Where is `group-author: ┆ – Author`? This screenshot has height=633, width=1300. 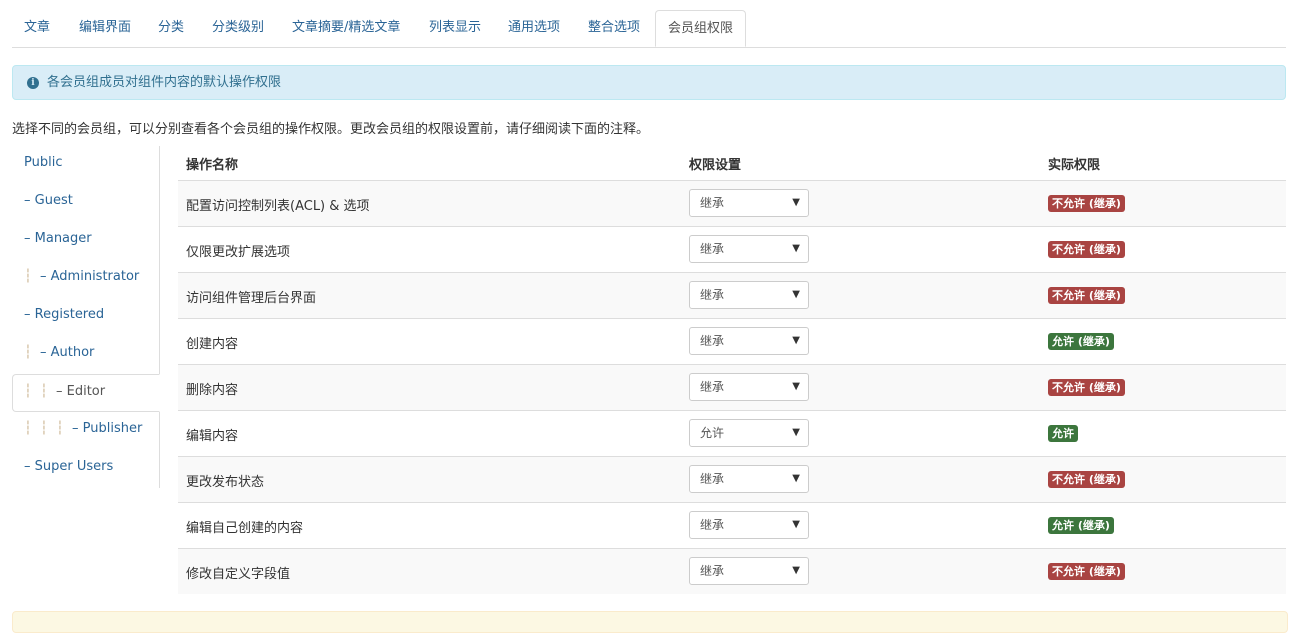
group-author: ┆ – Author is located at coordinates (85, 355).